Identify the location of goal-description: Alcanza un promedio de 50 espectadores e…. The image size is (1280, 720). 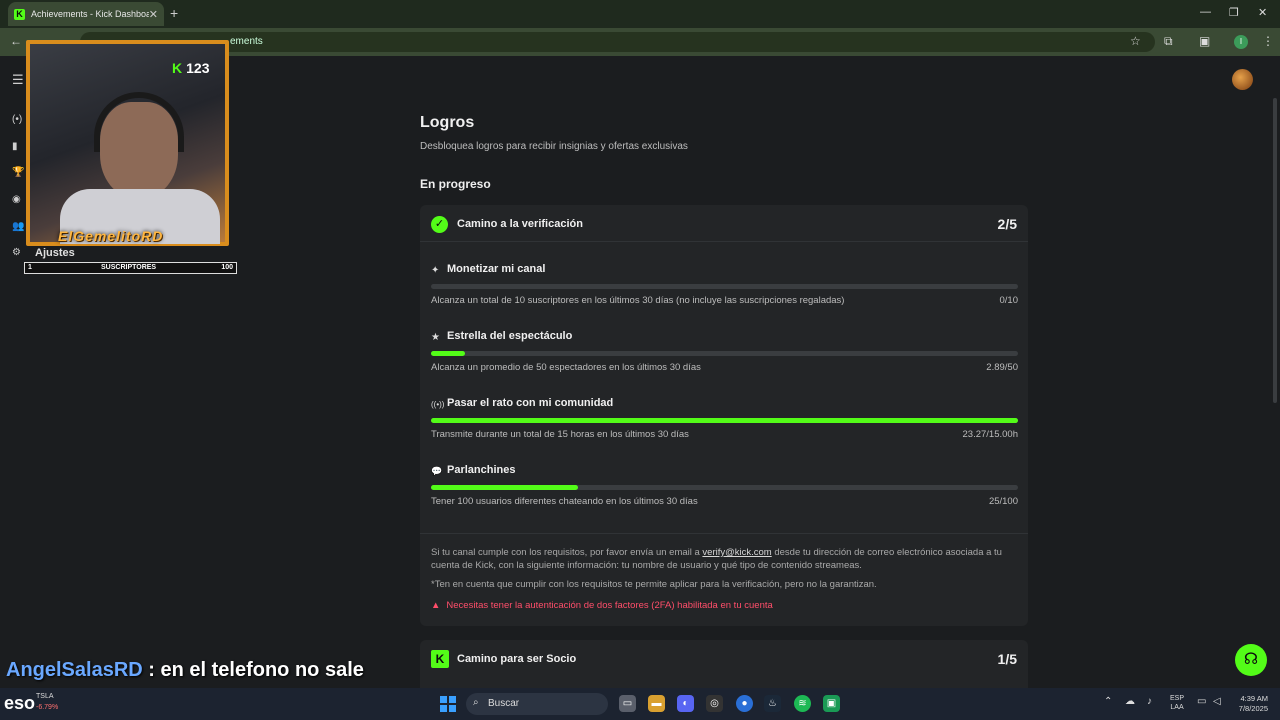
(566, 367).